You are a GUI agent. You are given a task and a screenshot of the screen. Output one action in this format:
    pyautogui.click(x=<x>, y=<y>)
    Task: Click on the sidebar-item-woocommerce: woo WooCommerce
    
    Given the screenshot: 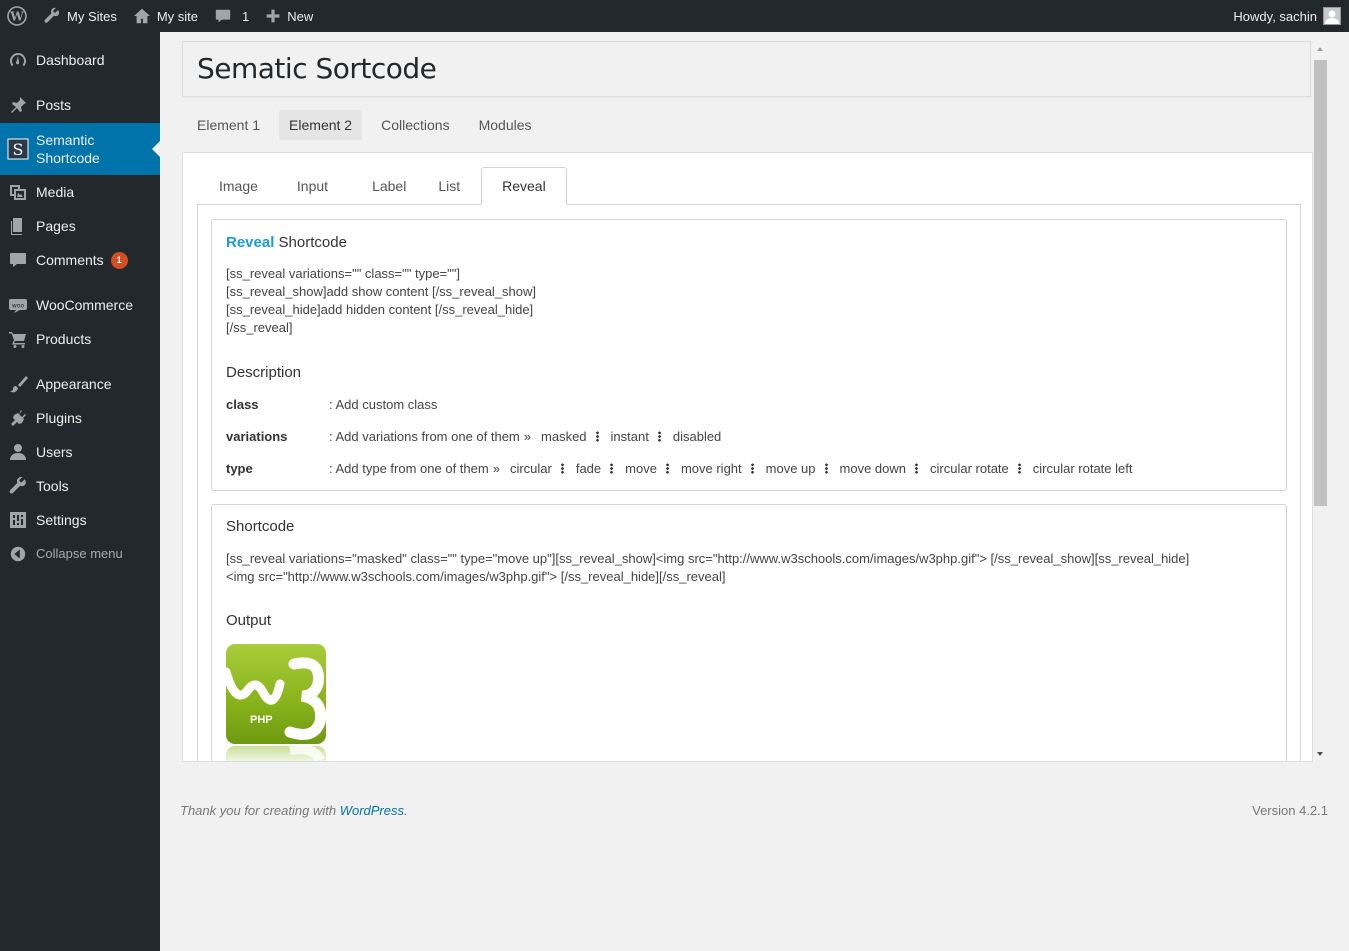 What is the action you would take?
    pyautogui.click(x=80, y=305)
    